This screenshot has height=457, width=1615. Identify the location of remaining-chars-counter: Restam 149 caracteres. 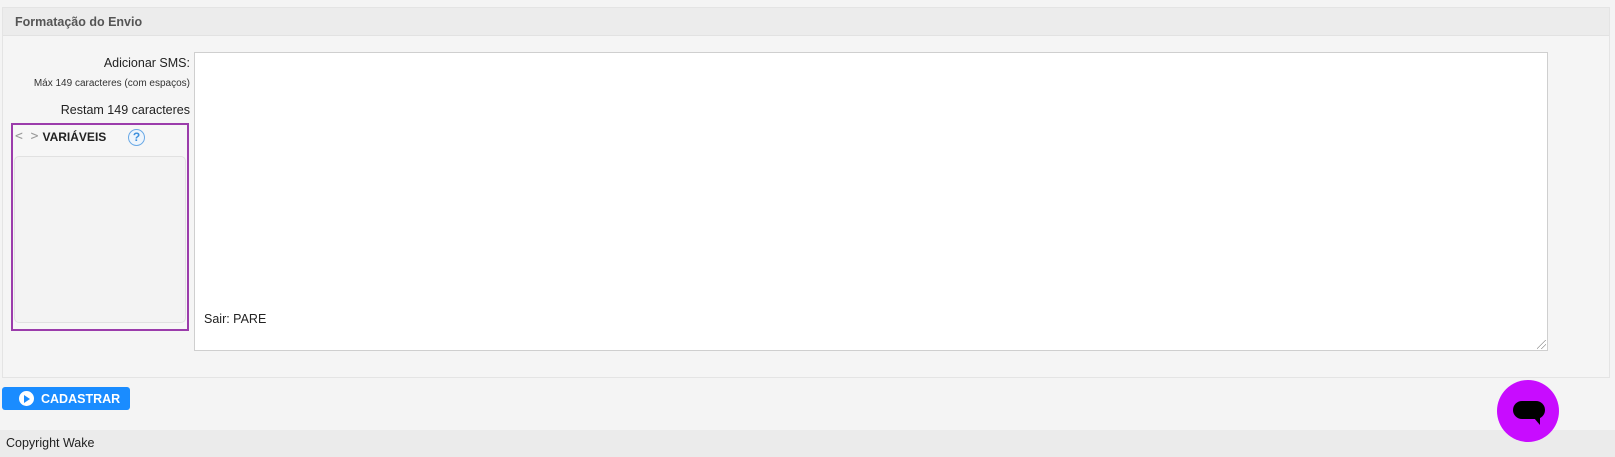
(125, 110).